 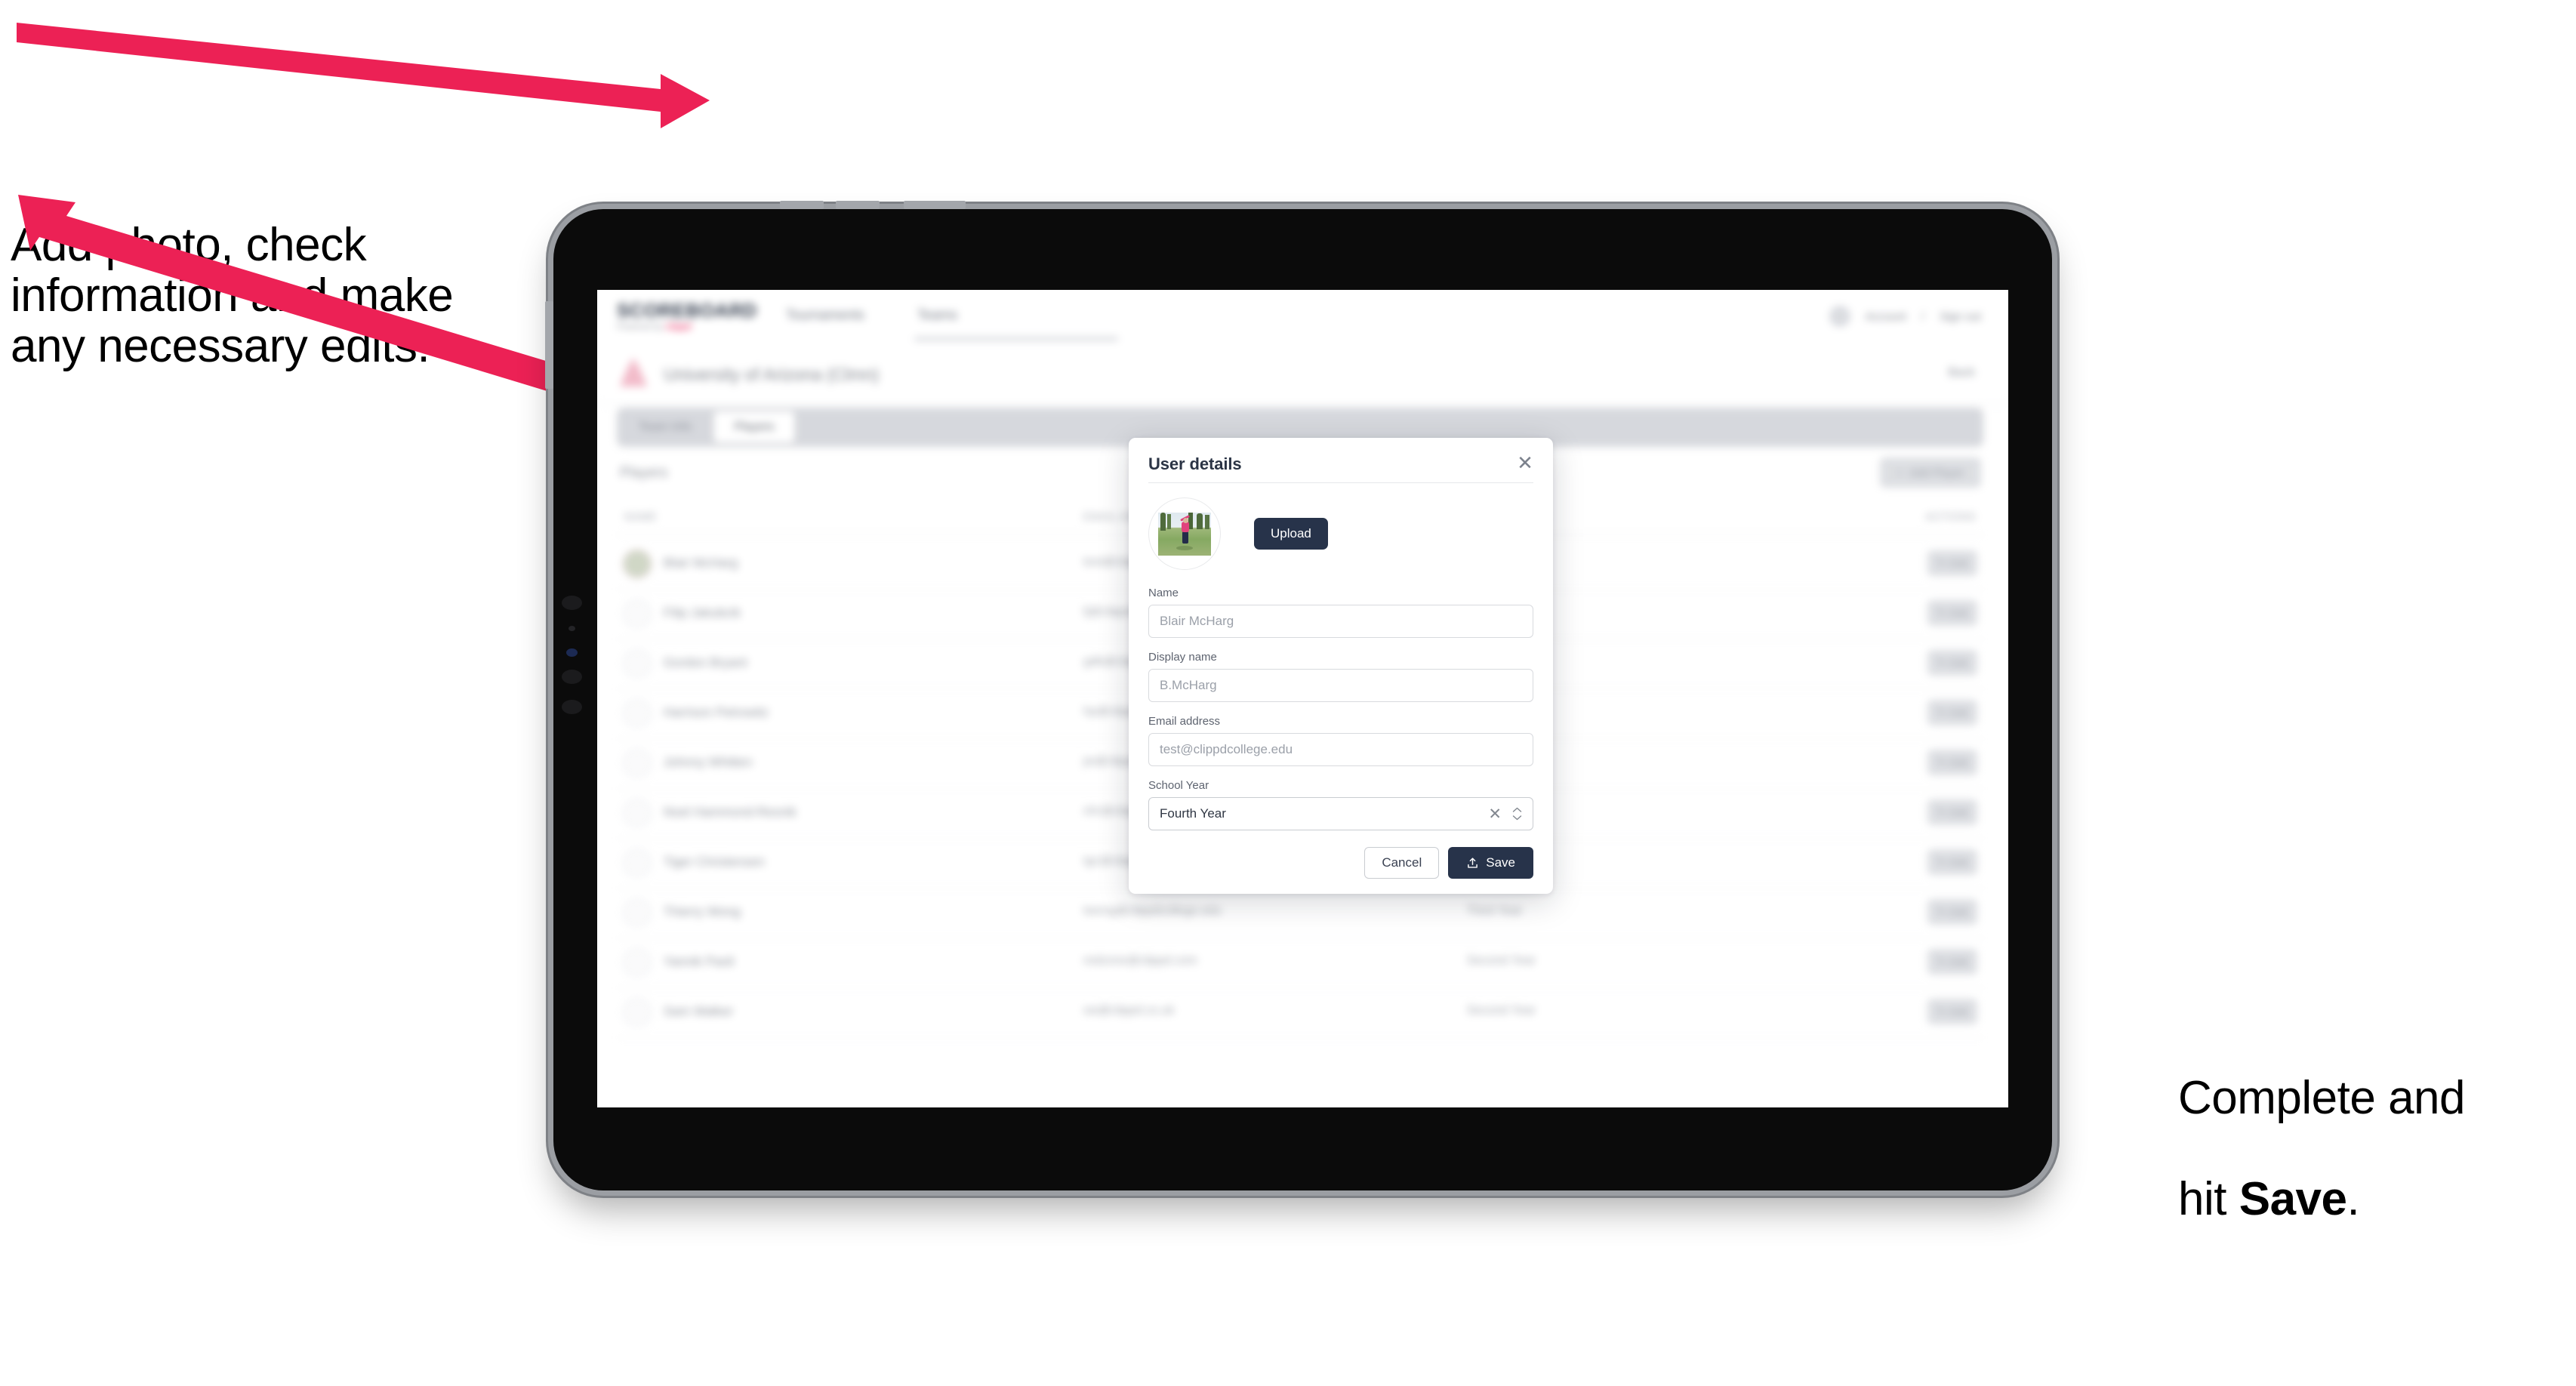 What do you see at coordinates (1402, 863) in the screenshot?
I see `cancel-button: Cancel` at bounding box center [1402, 863].